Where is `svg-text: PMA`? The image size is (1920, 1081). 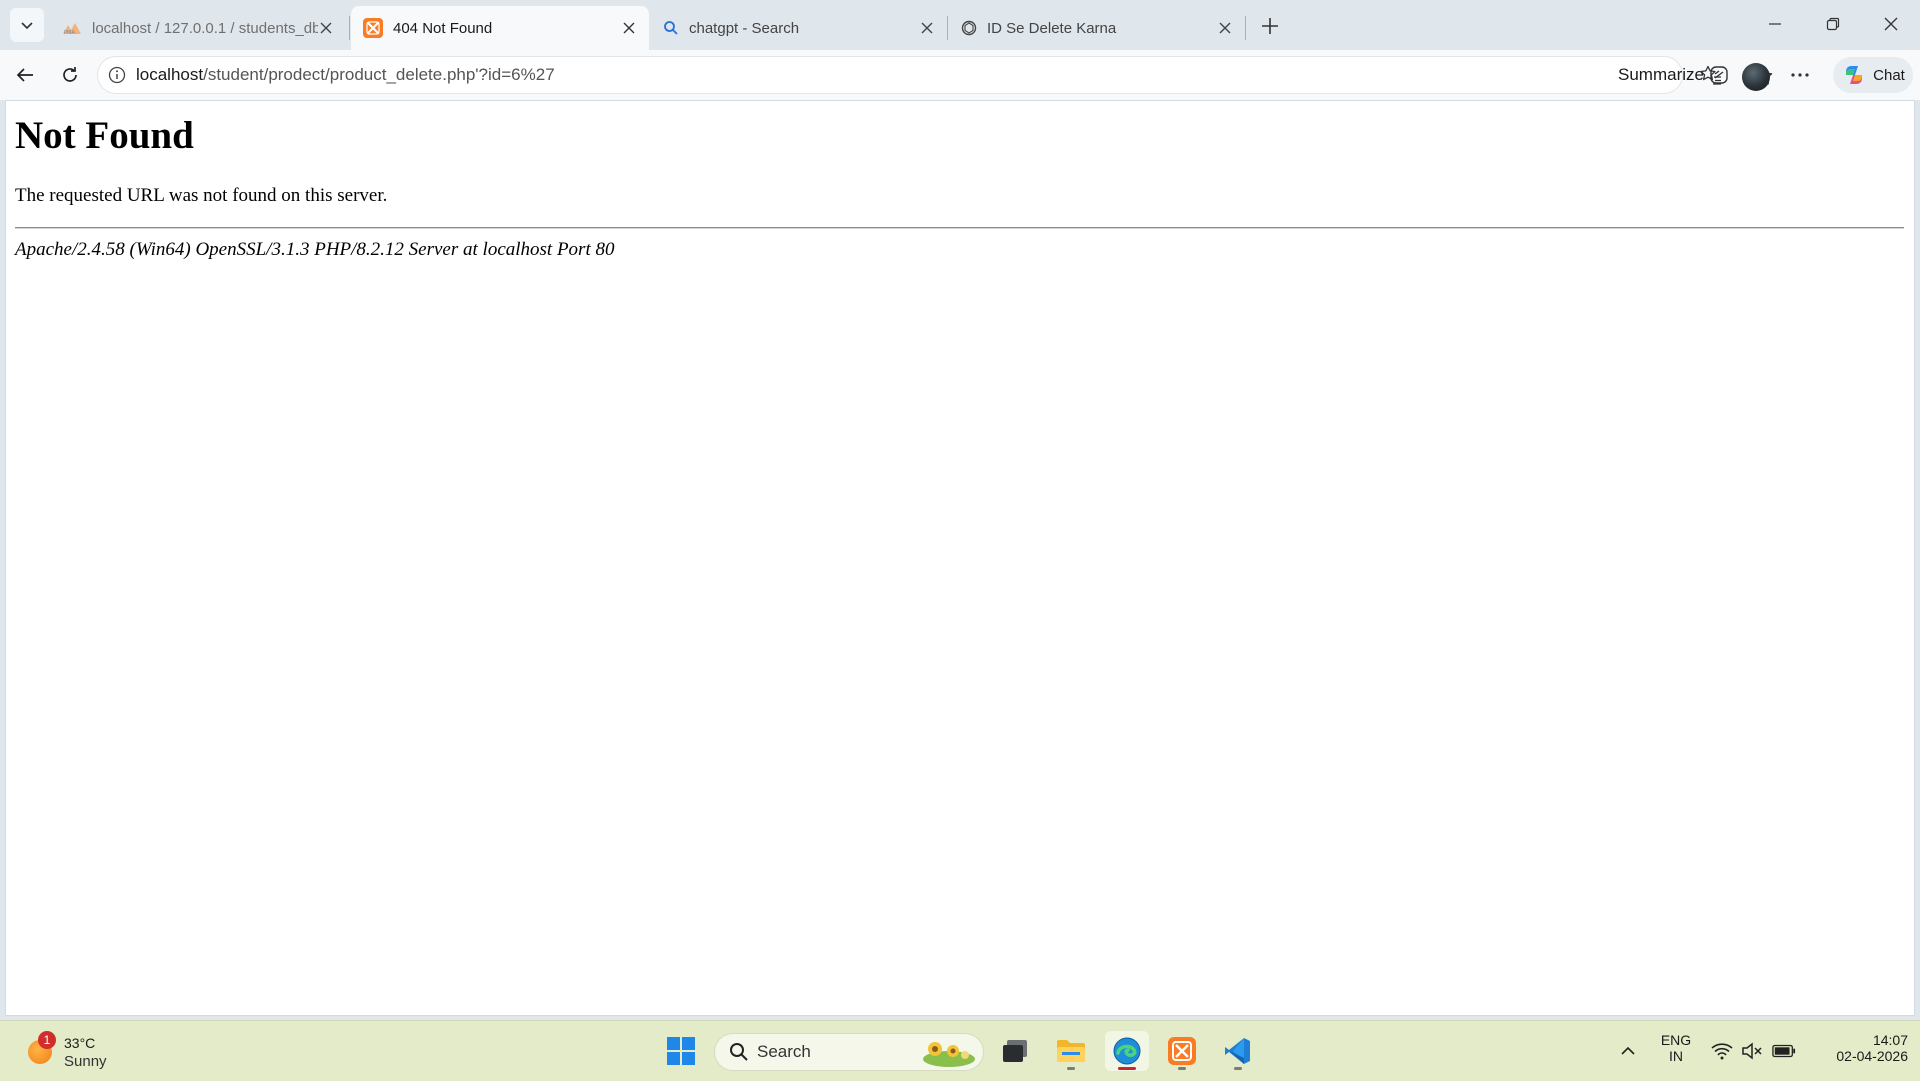
svg-text: PMA is located at coordinates (69, 32).